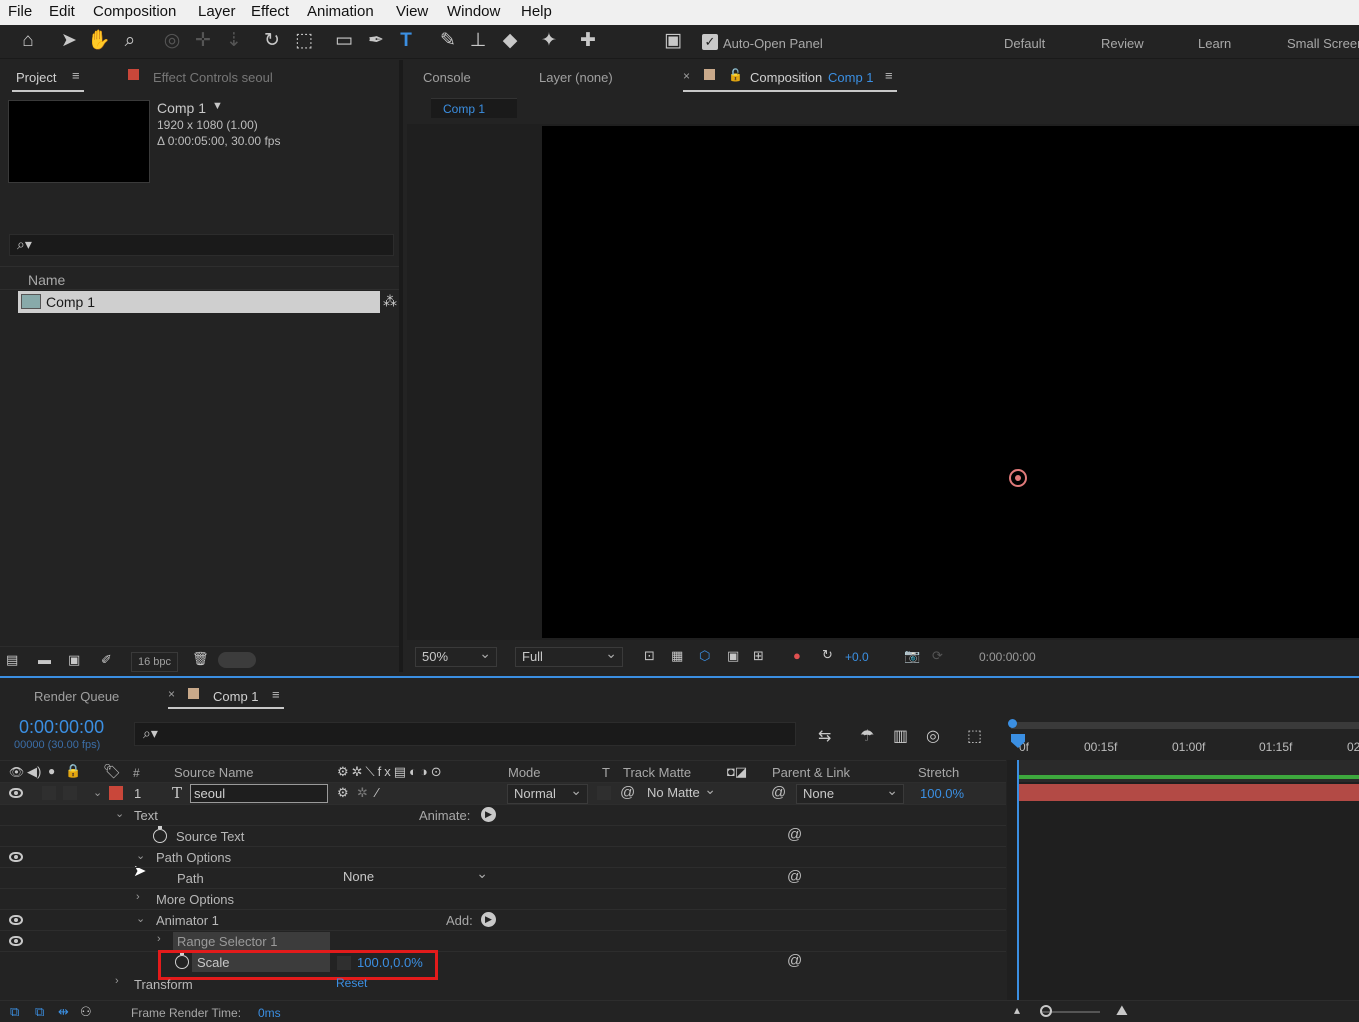 Image resolution: width=1359 pixels, height=1022 pixels. I want to click on mask-visibility-icon: ⬡, so click(704, 656).